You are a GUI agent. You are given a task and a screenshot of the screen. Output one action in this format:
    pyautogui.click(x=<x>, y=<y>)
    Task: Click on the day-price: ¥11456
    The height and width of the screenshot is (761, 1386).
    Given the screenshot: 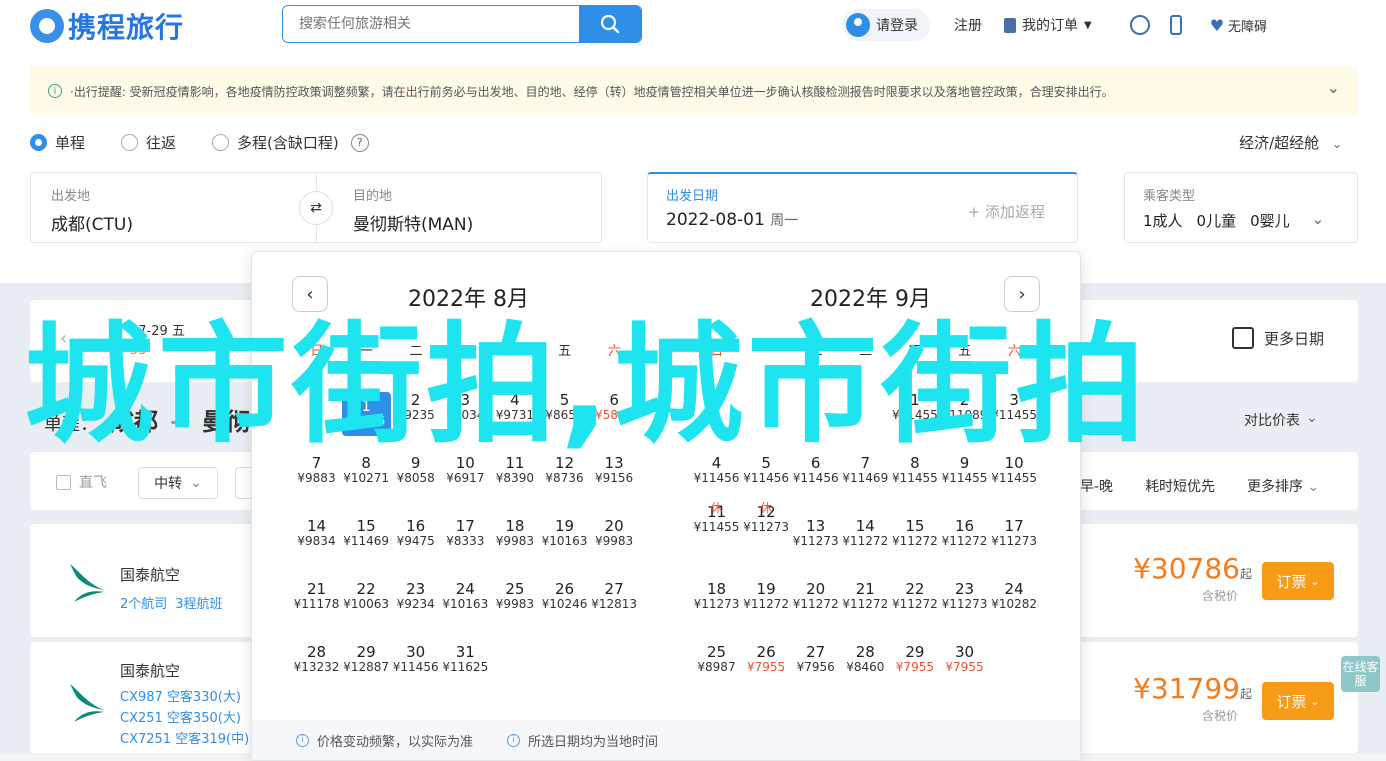 What is the action you would take?
    pyautogui.click(x=815, y=478)
    